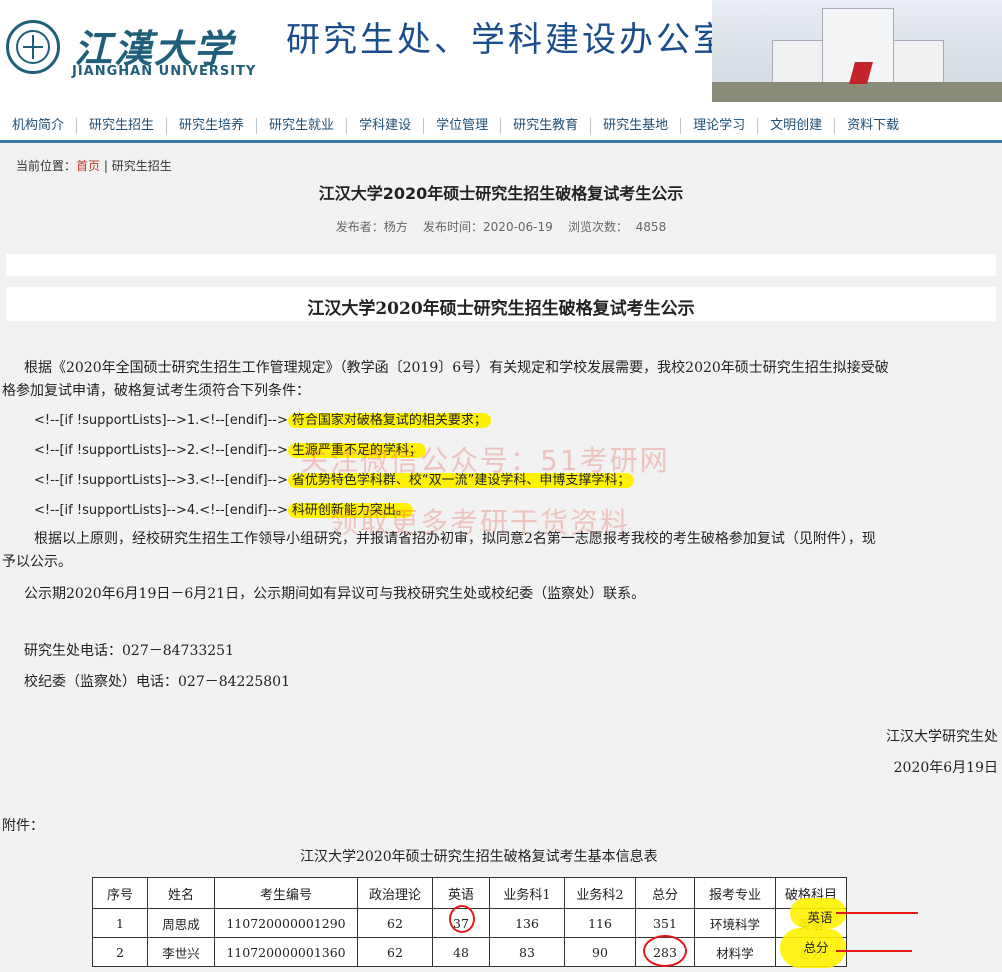 This screenshot has width=1002, height=972. Describe the element at coordinates (665, 923) in the screenshot. I see `cell-total: 351` at that location.